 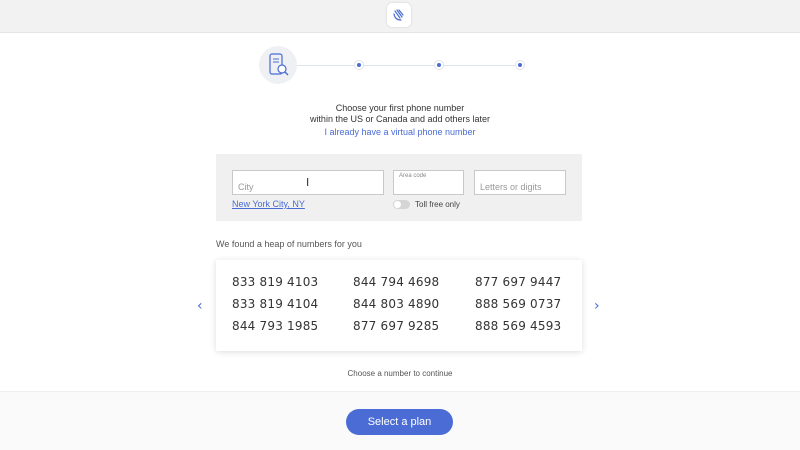 I want to click on phone-number-option: 844 794 4698, so click(x=396, y=282).